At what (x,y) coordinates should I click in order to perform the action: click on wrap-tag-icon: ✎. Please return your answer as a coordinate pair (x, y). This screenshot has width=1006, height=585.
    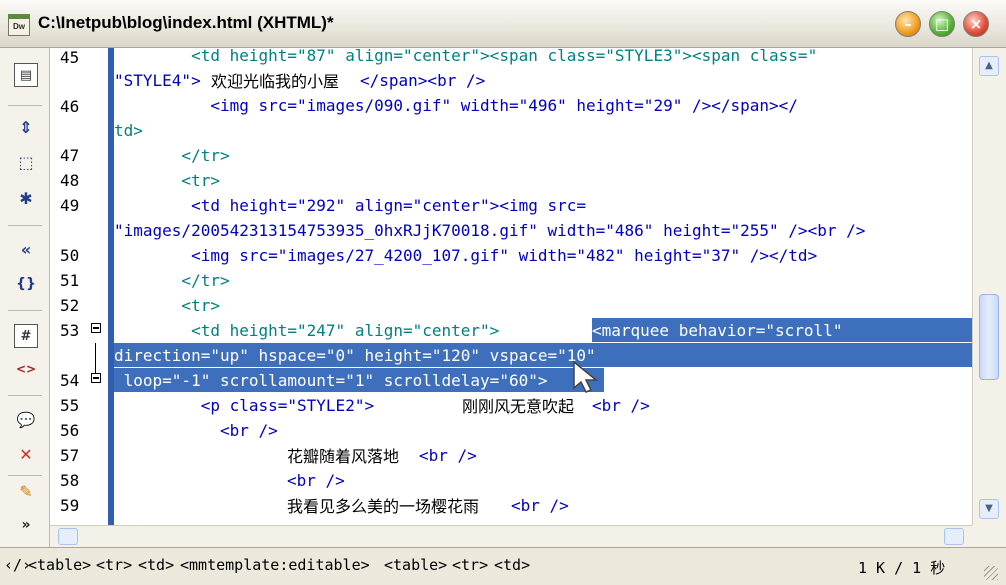
    Looking at the image, I should click on (26, 492).